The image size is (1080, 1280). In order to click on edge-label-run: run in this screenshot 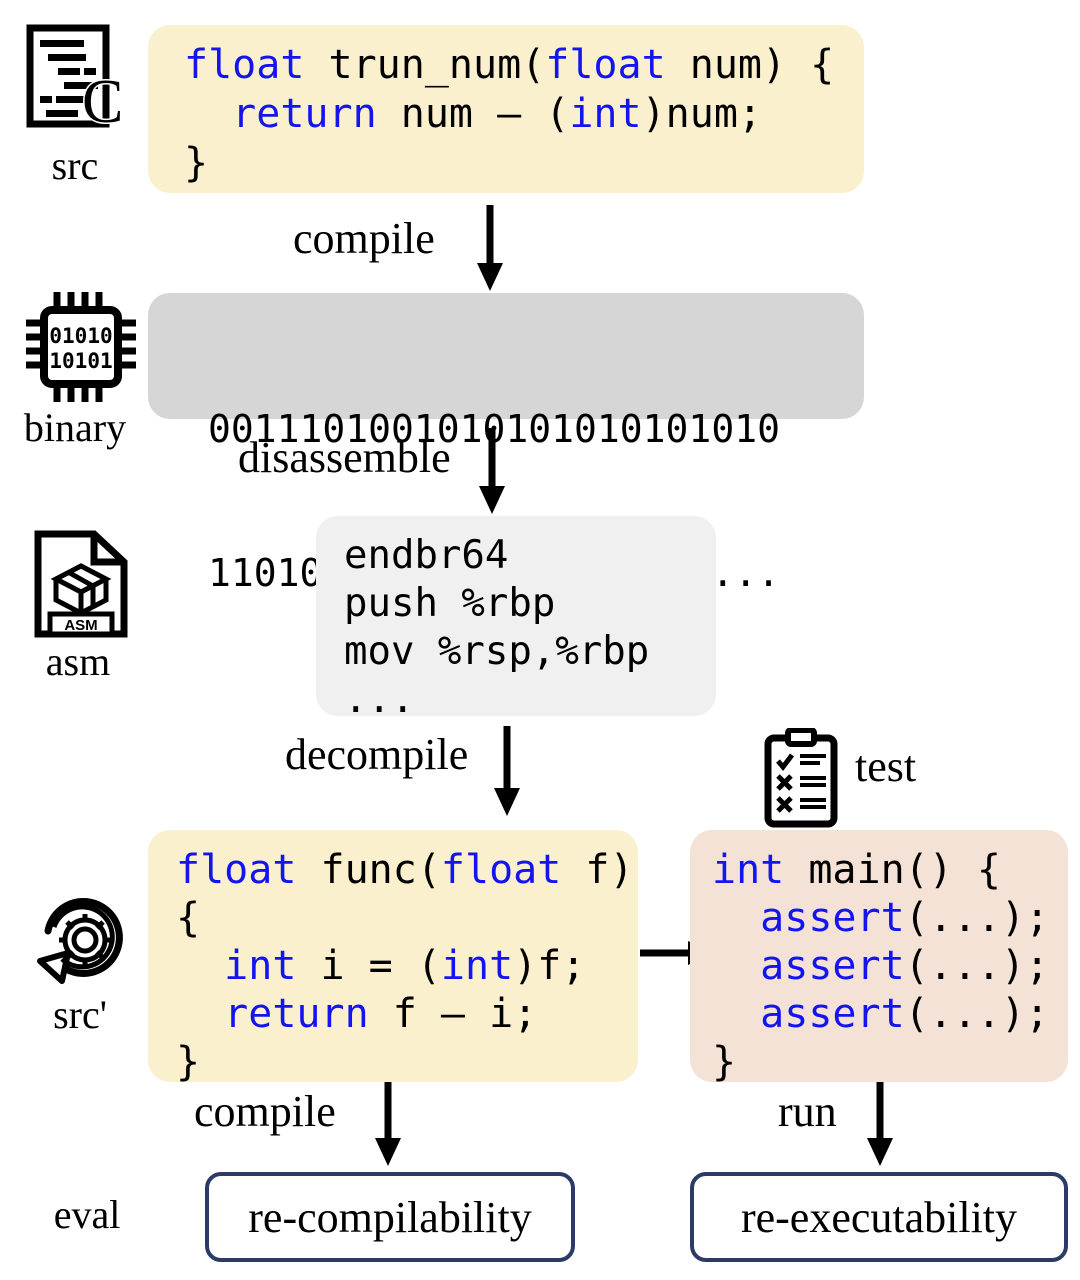, I will do `click(807, 1111)`.